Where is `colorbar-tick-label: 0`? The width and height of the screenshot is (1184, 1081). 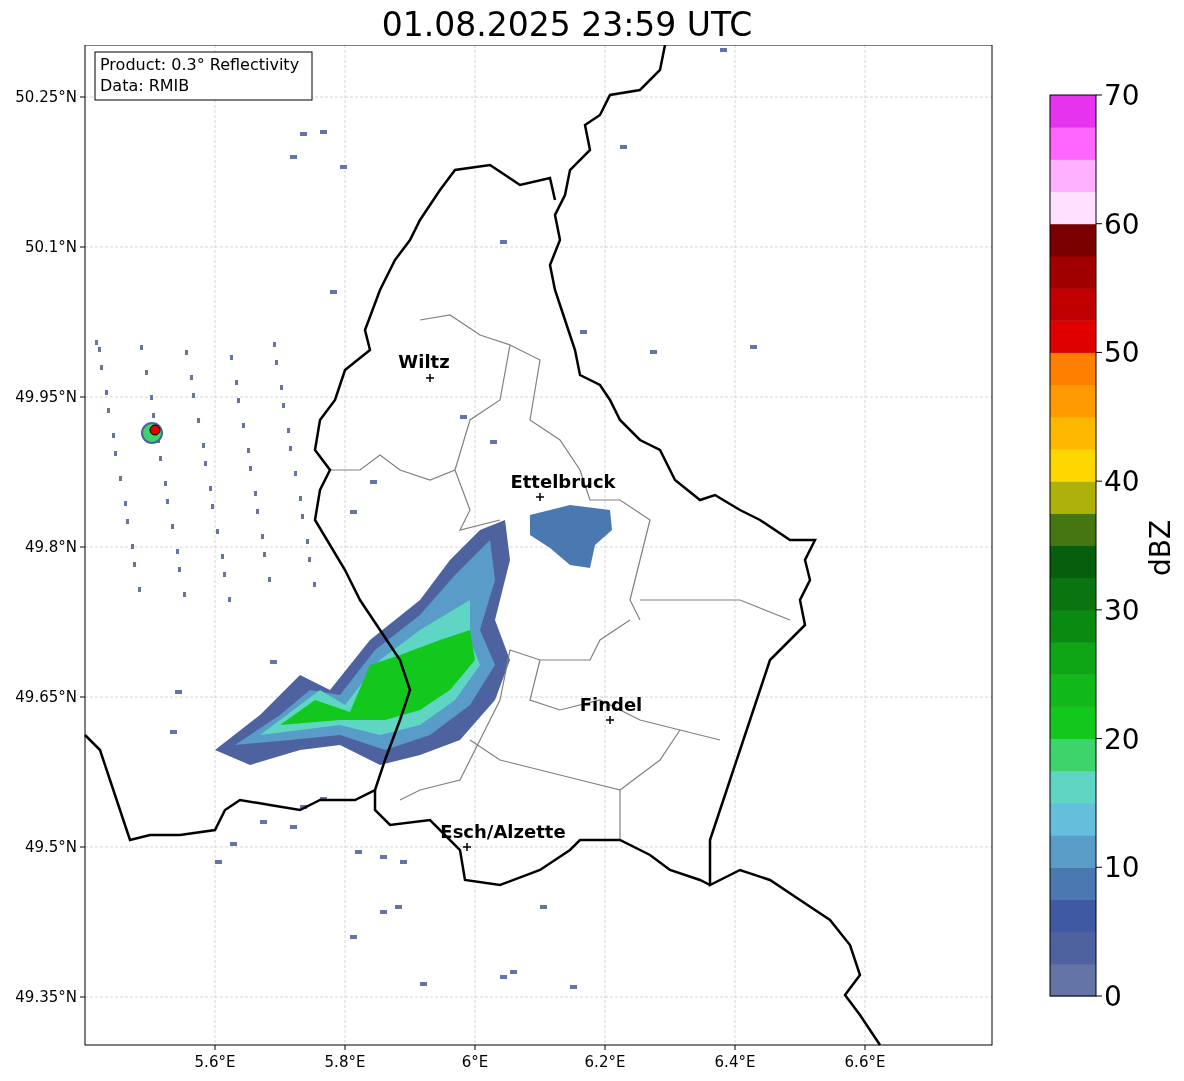
colorbar-tick-label: 0 is located at coordinates (1113, 996).